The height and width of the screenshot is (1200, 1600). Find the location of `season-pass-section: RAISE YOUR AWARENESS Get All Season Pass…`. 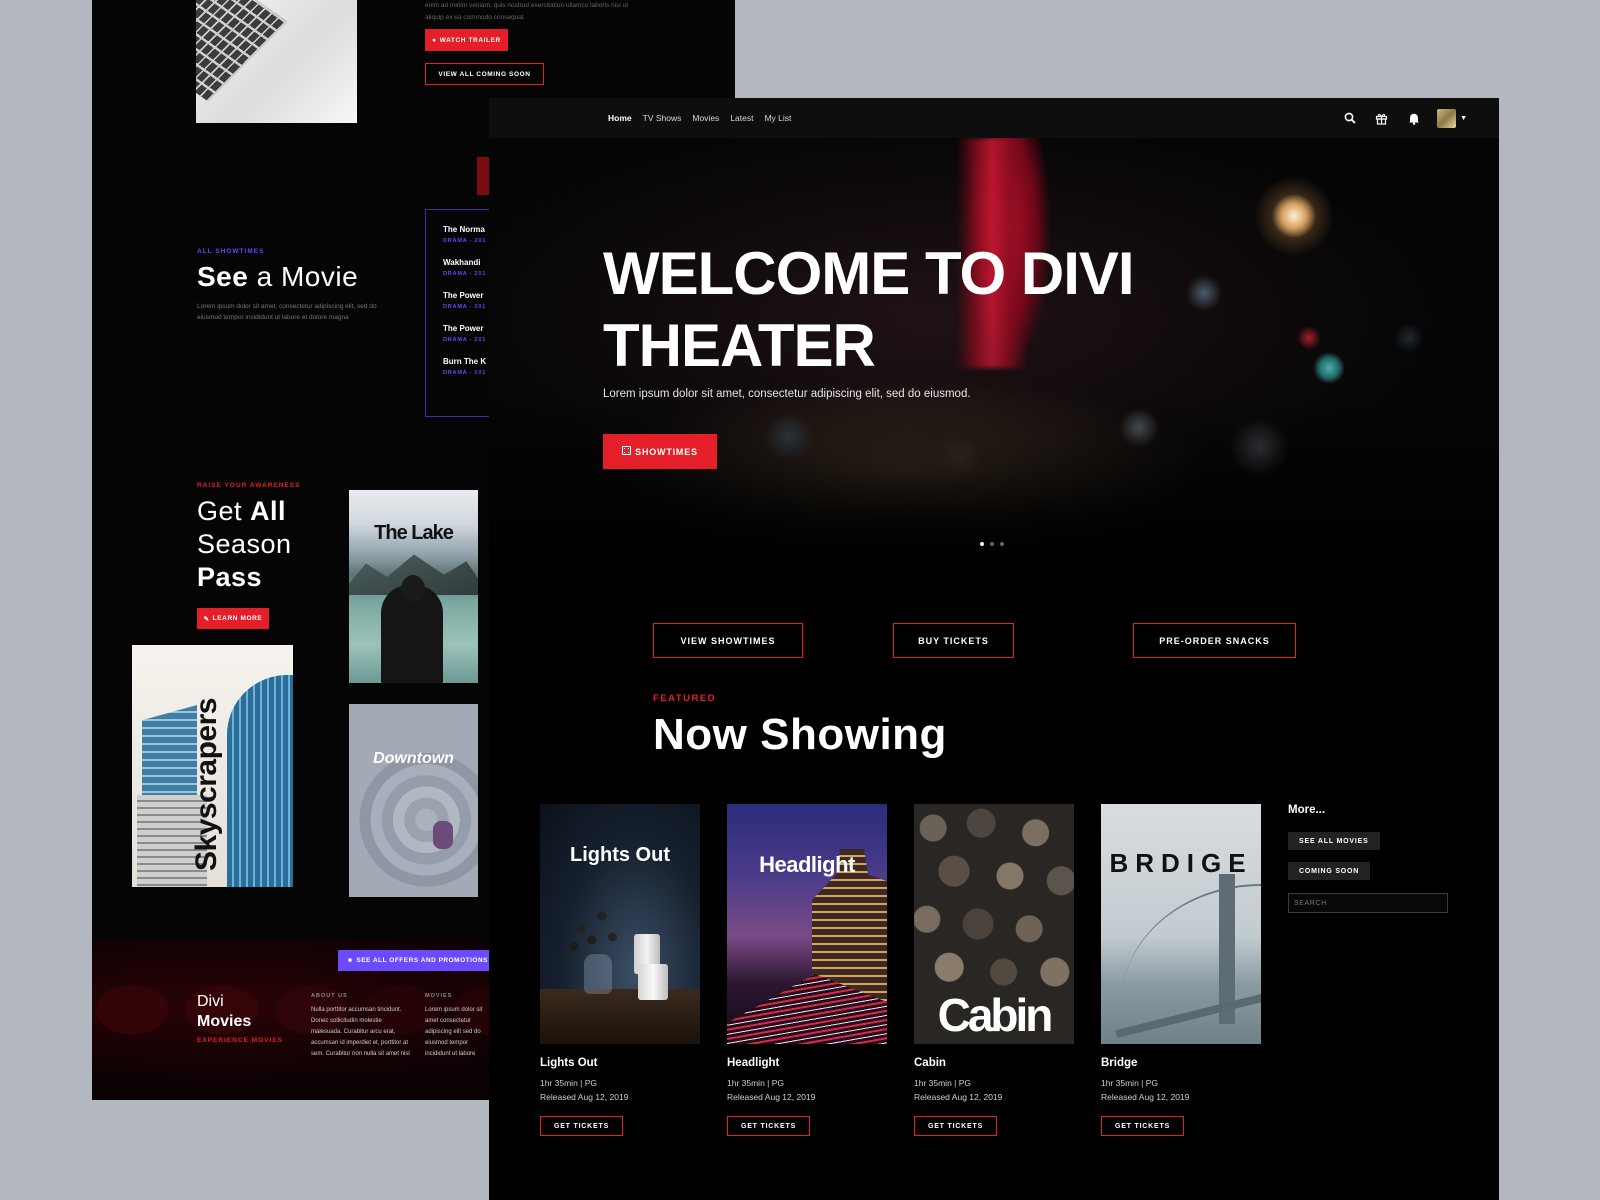

season-pass-section: RAISE YOUR AWARENESS Get All Season Pass… is located at coordinates (248, 555).